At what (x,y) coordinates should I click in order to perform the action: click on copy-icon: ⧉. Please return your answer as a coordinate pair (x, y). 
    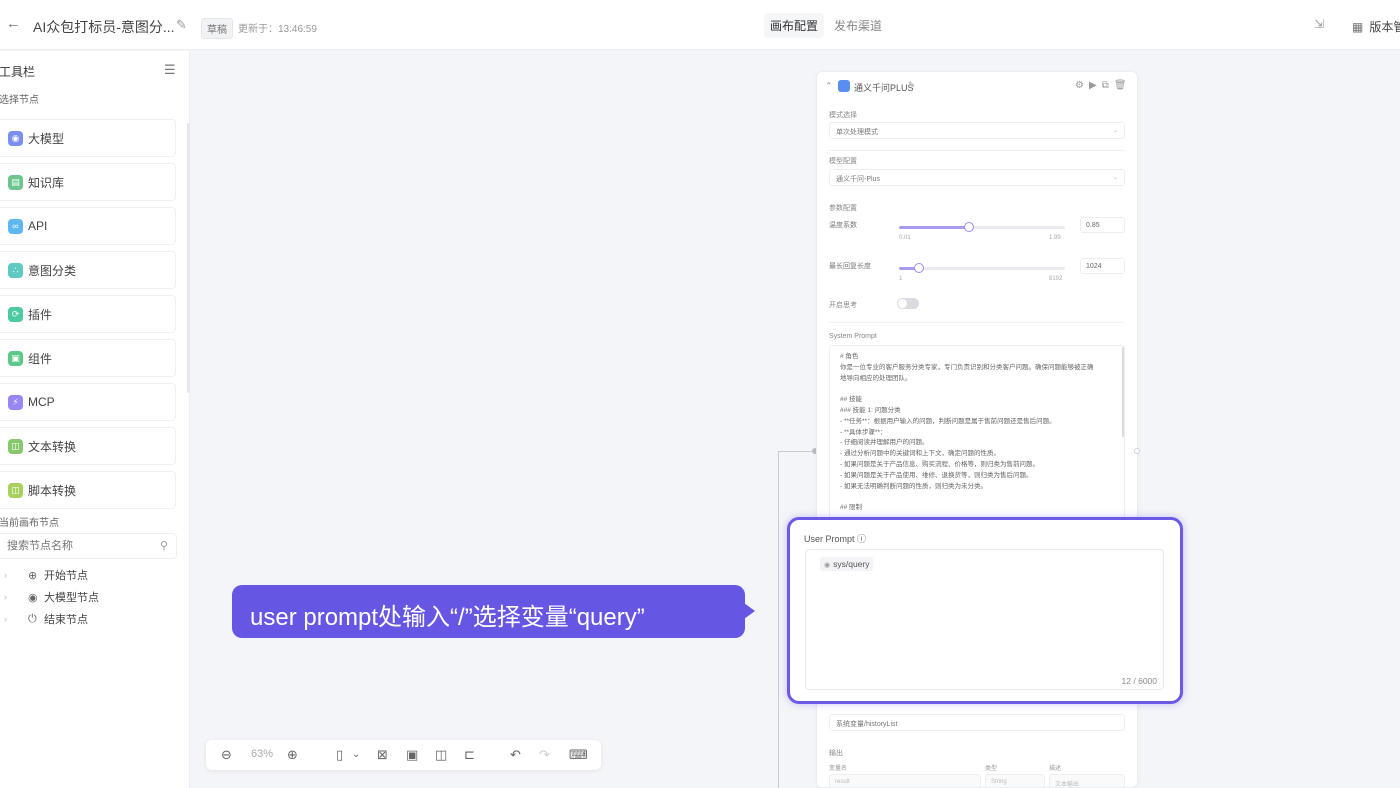
    Looking at the image, I should click on (1105, 85).